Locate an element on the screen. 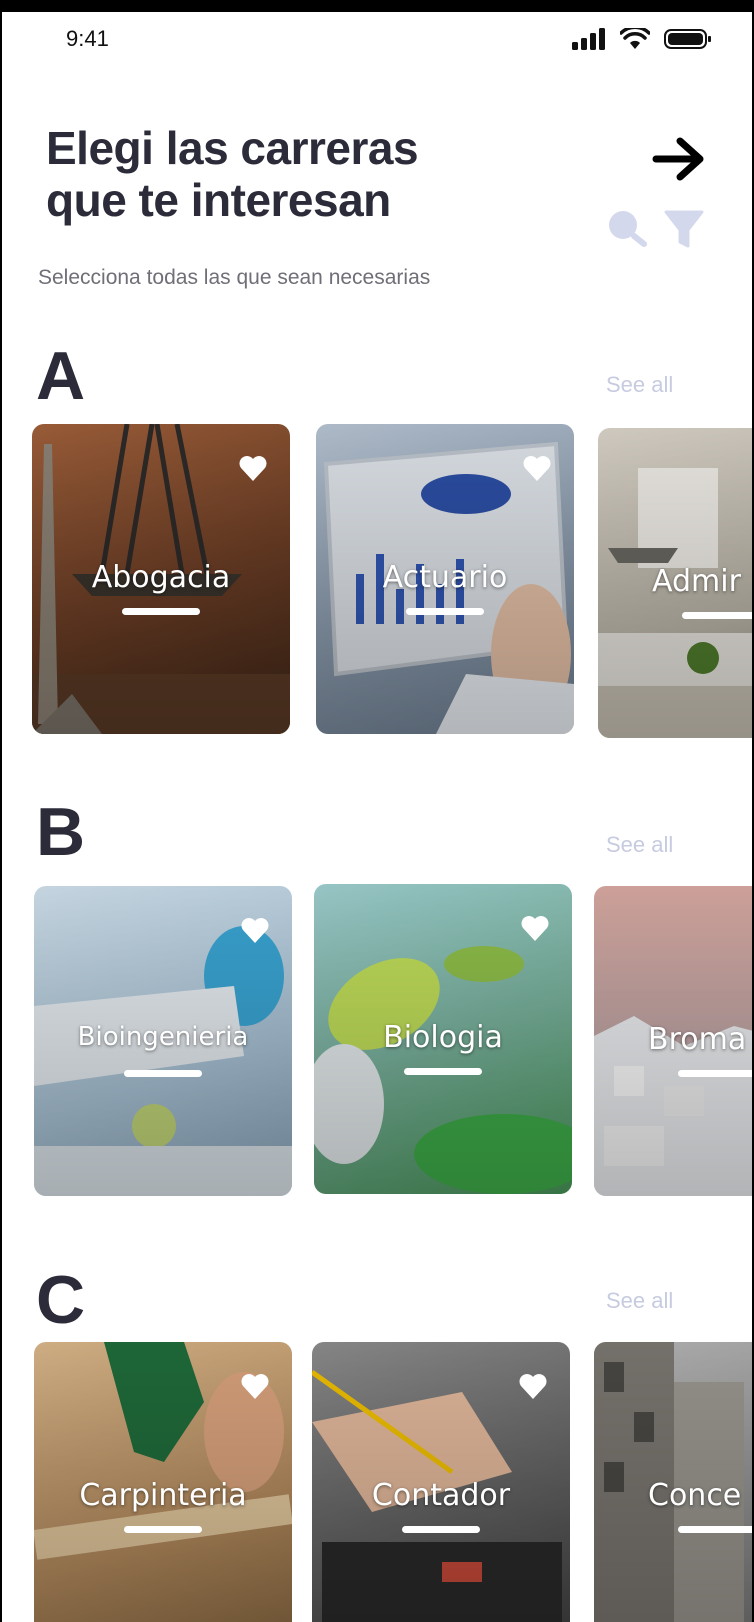 Image resolution: width=754 pixels, height=1622 pixels. filter-icon is located at coordinates (684, 229).